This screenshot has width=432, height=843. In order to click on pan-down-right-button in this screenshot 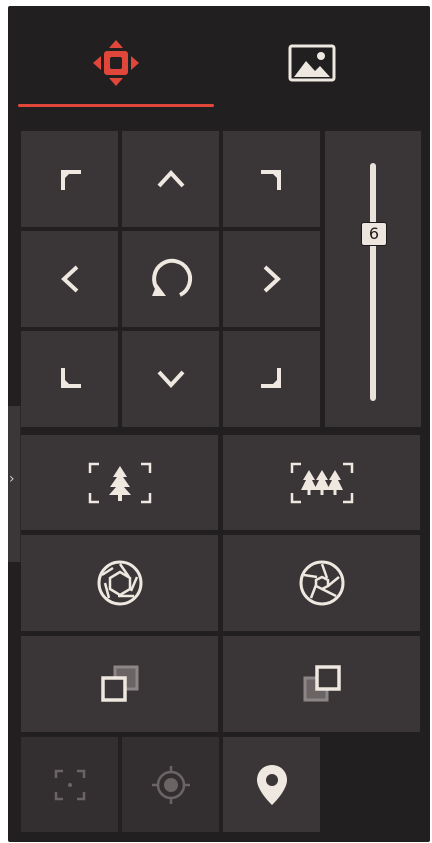, I will do `click(271, 379)`.